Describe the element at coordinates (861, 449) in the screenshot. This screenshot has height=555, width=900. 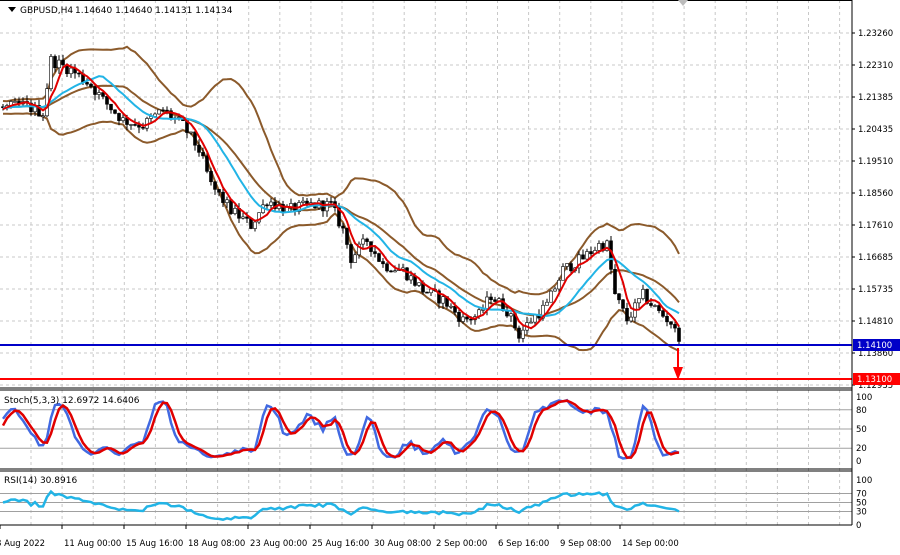
I see `stoch-axis-label: 20` at that location.